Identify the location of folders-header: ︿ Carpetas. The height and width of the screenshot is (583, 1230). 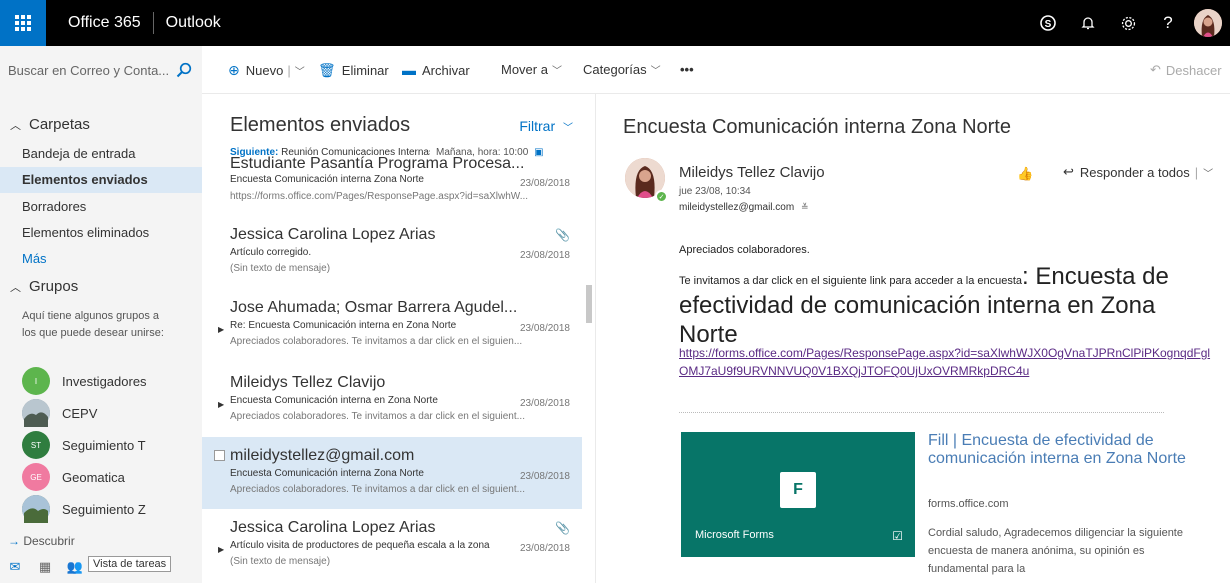
(50, 124).